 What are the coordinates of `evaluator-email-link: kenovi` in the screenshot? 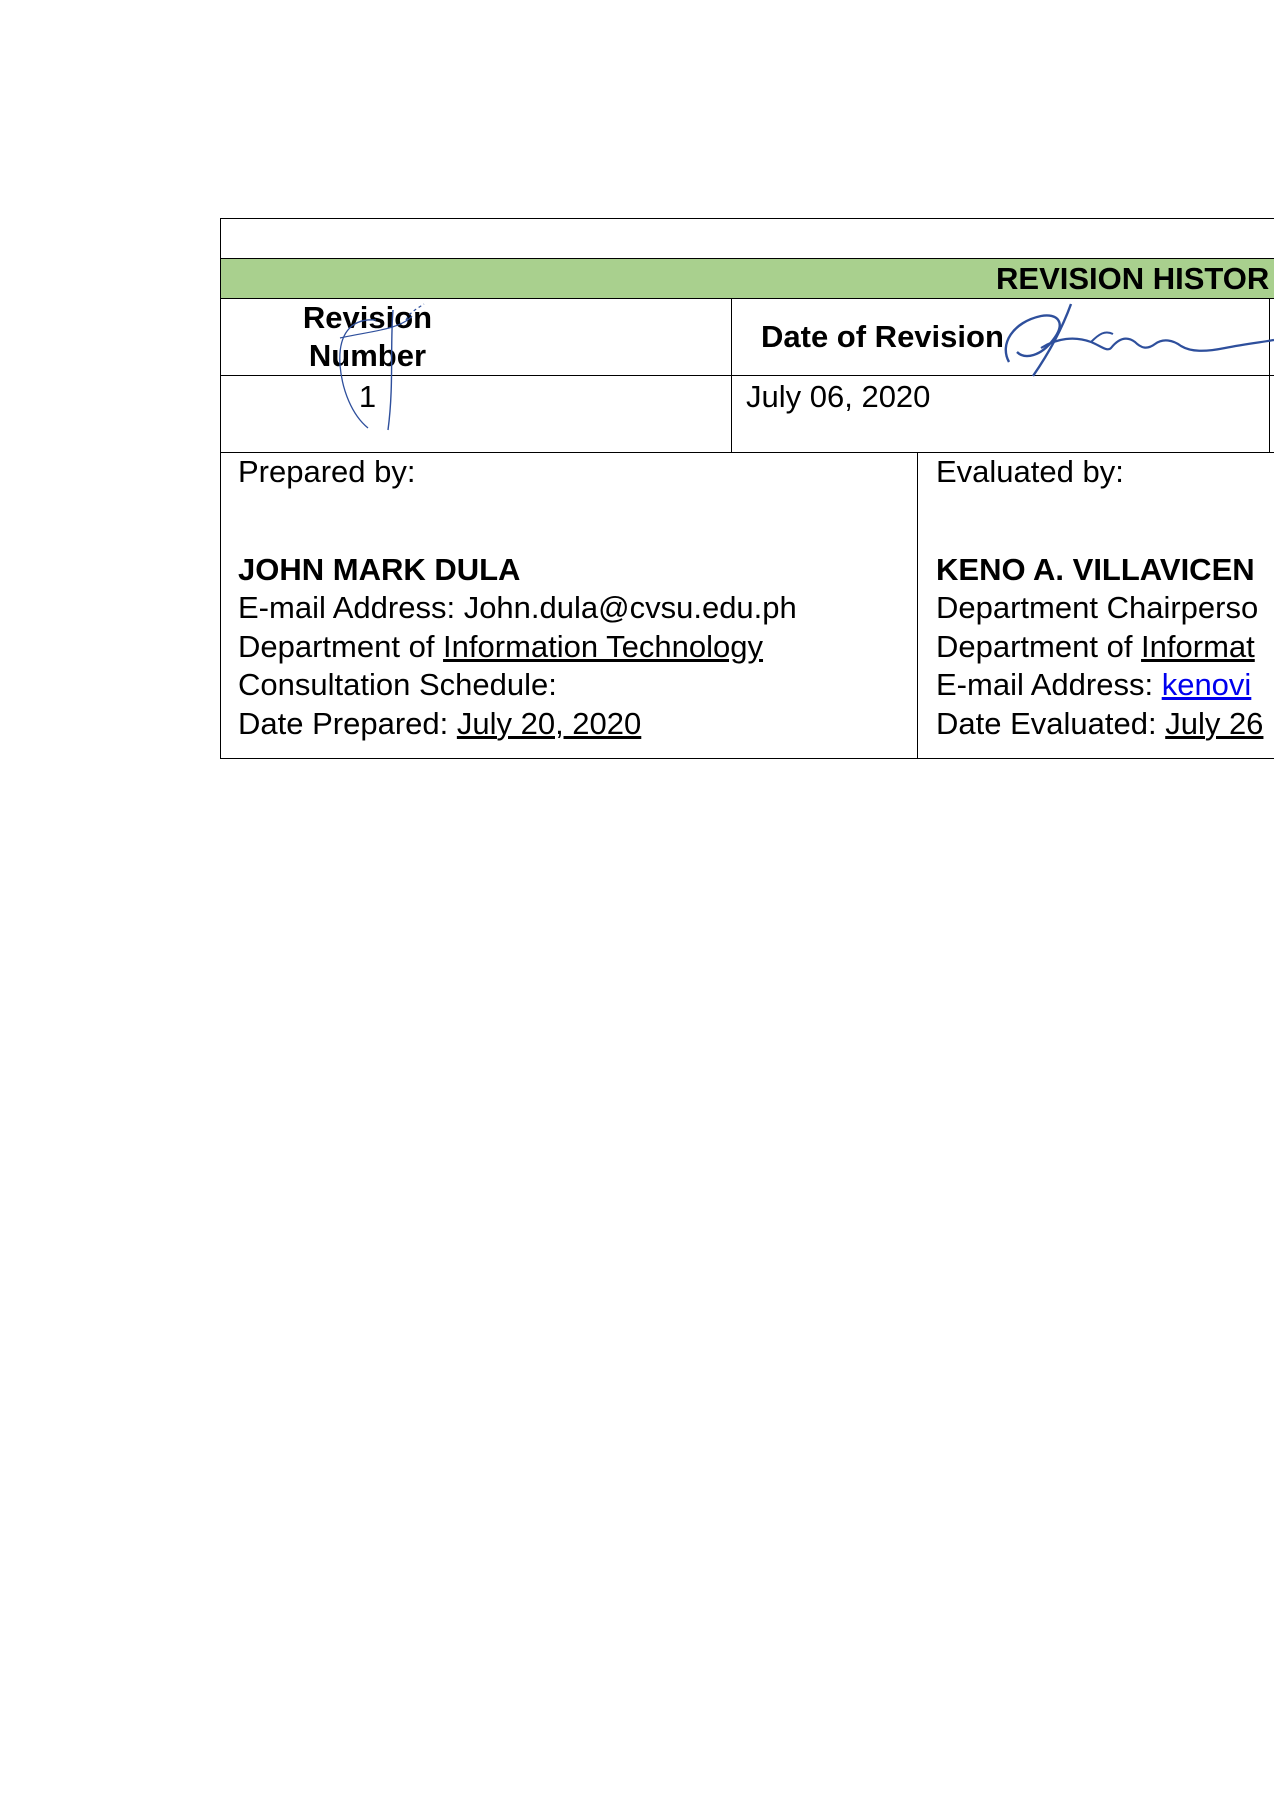 It's located at (1207, 684).